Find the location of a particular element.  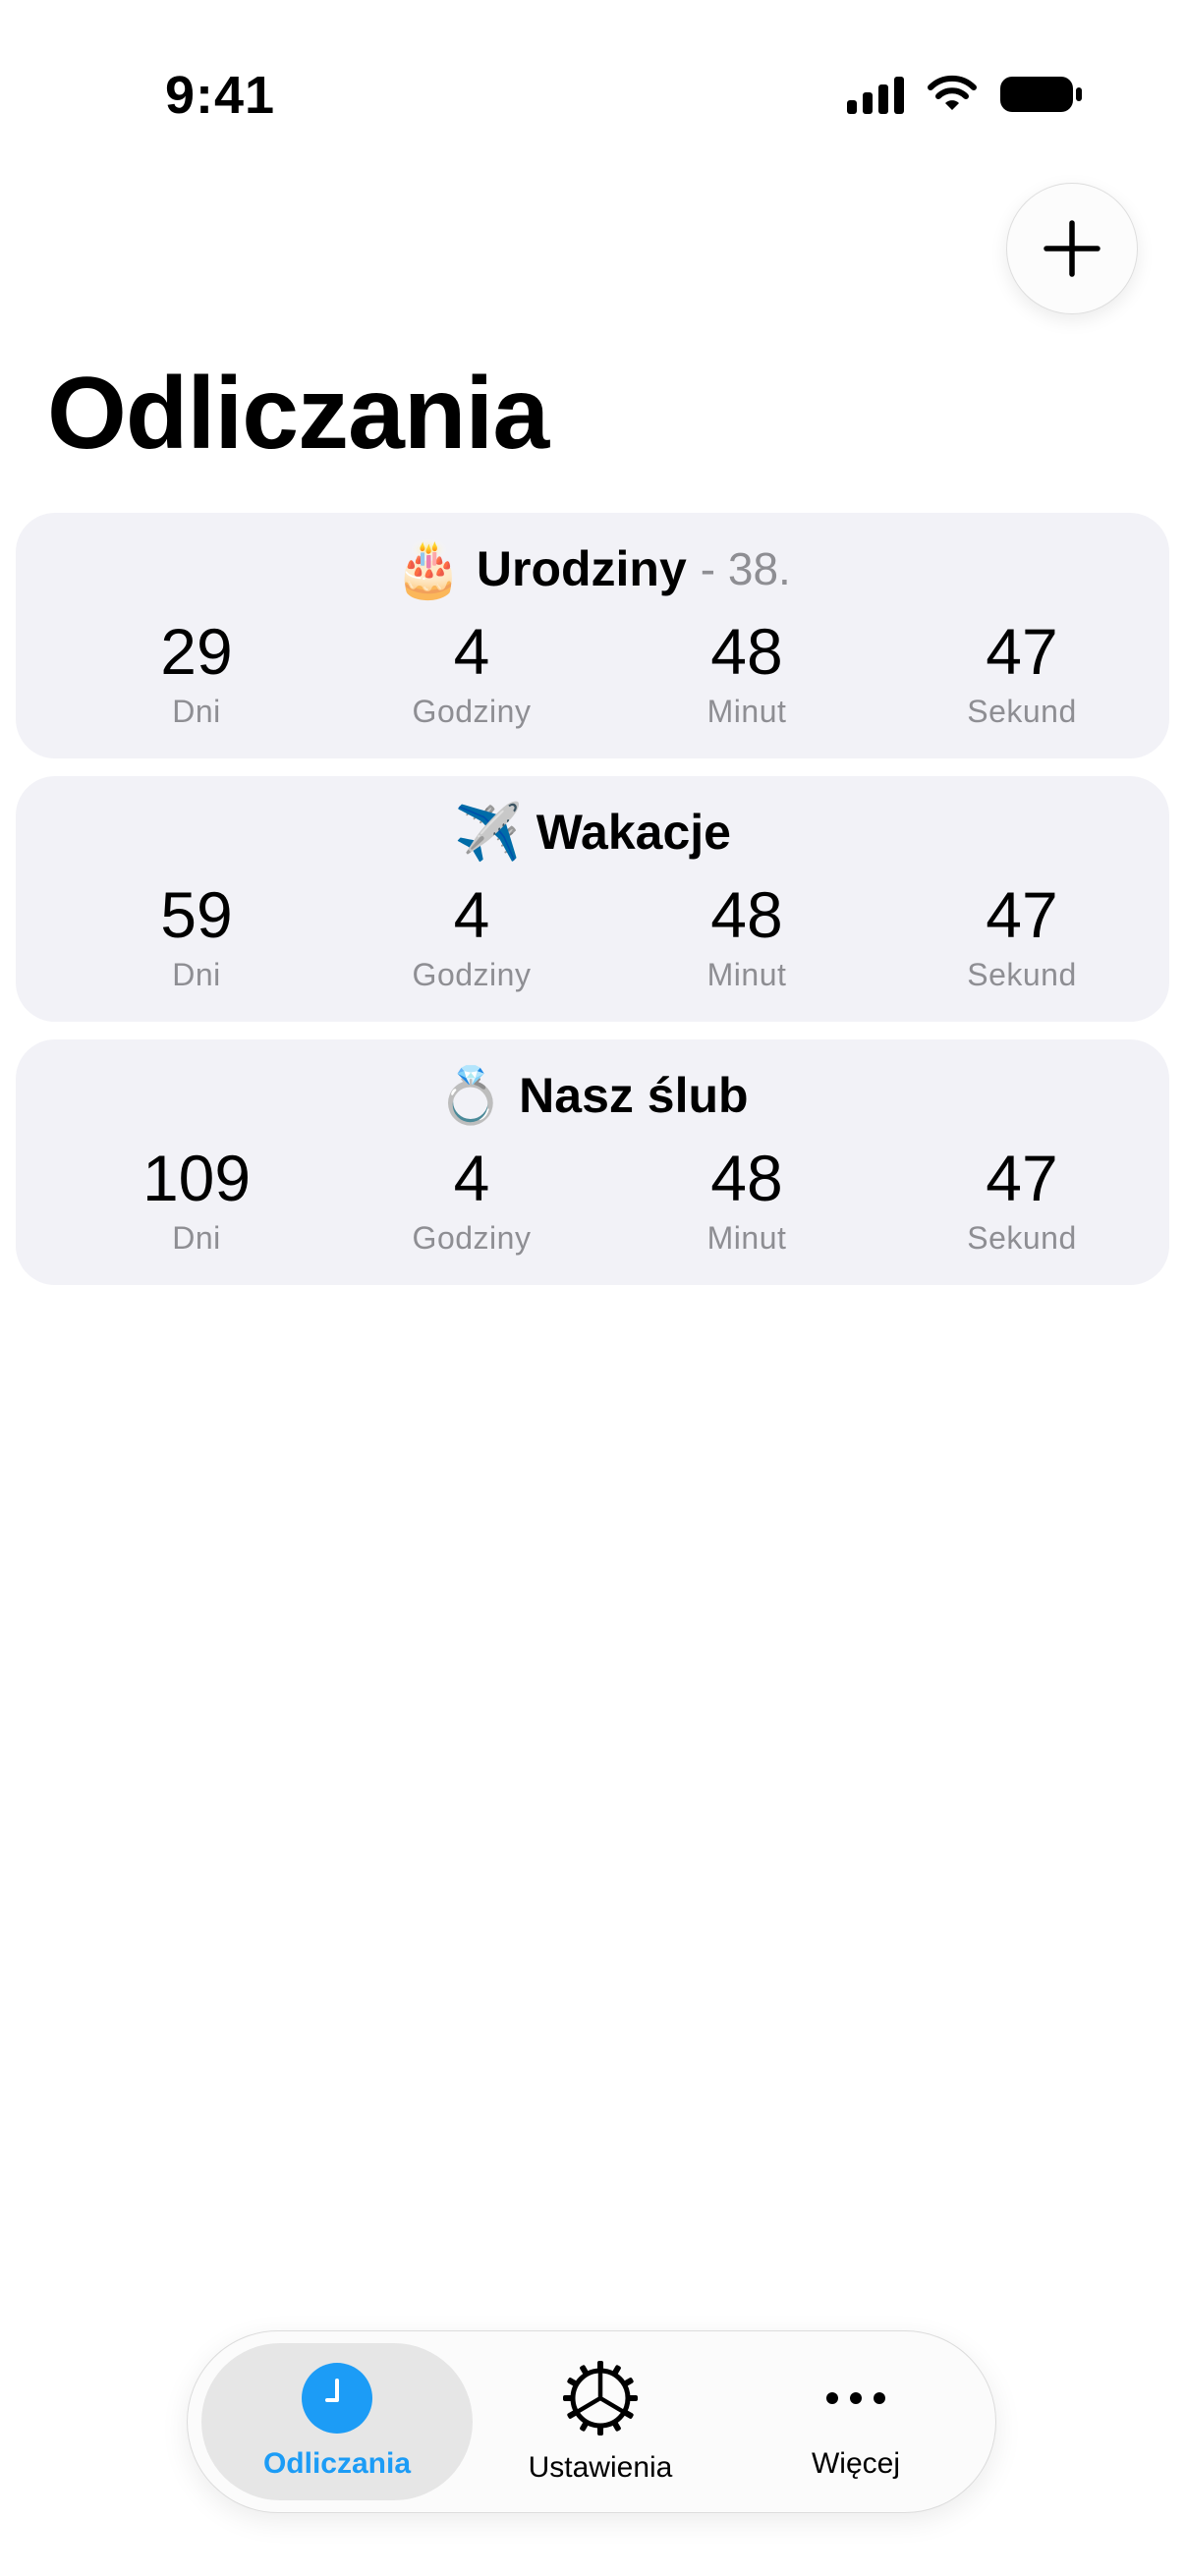

ellipsis-icon is located at coordinates (856, 2398).